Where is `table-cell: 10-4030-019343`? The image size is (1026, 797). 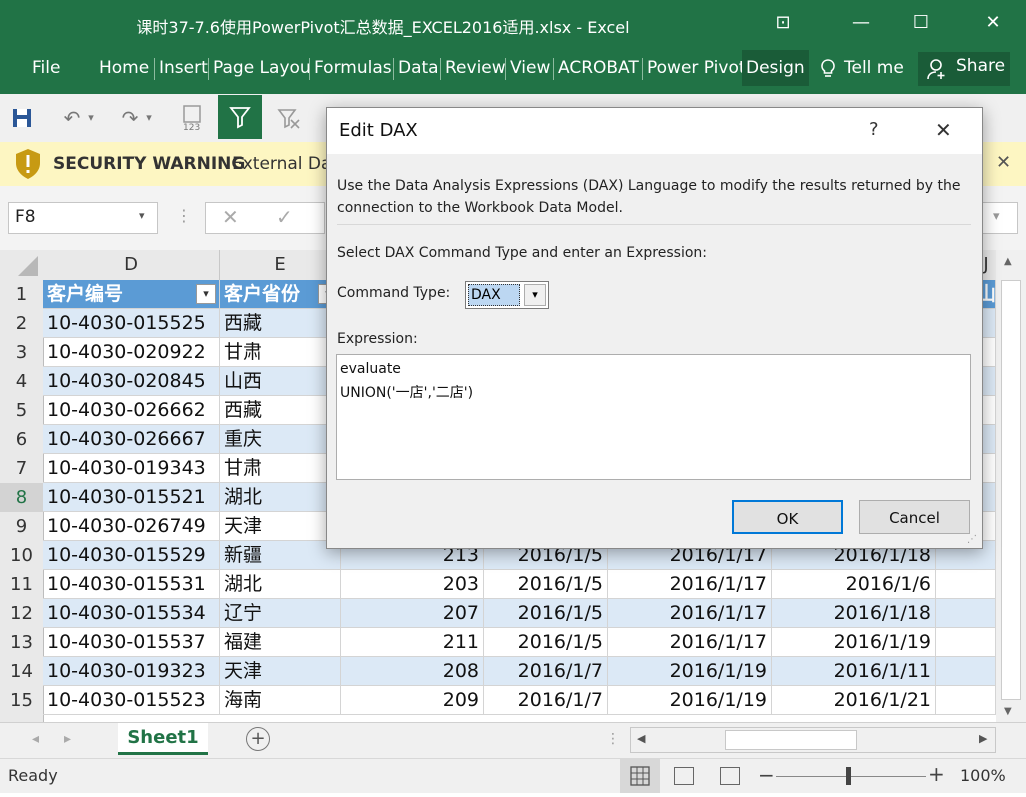
table-cell: 10-4030-019343 is located at coordinates (131, 468).